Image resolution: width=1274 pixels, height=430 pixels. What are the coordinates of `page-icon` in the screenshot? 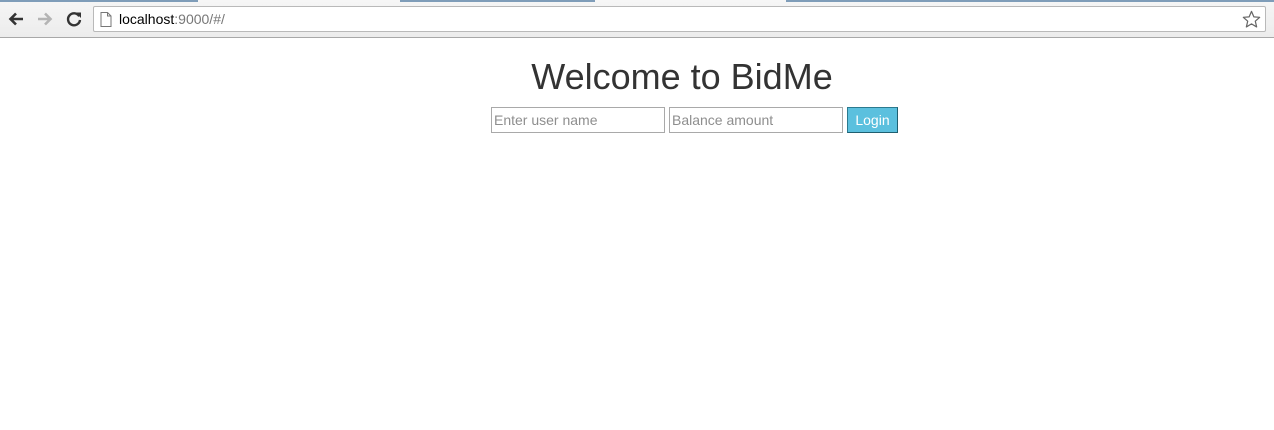 It's located at (106, 22).